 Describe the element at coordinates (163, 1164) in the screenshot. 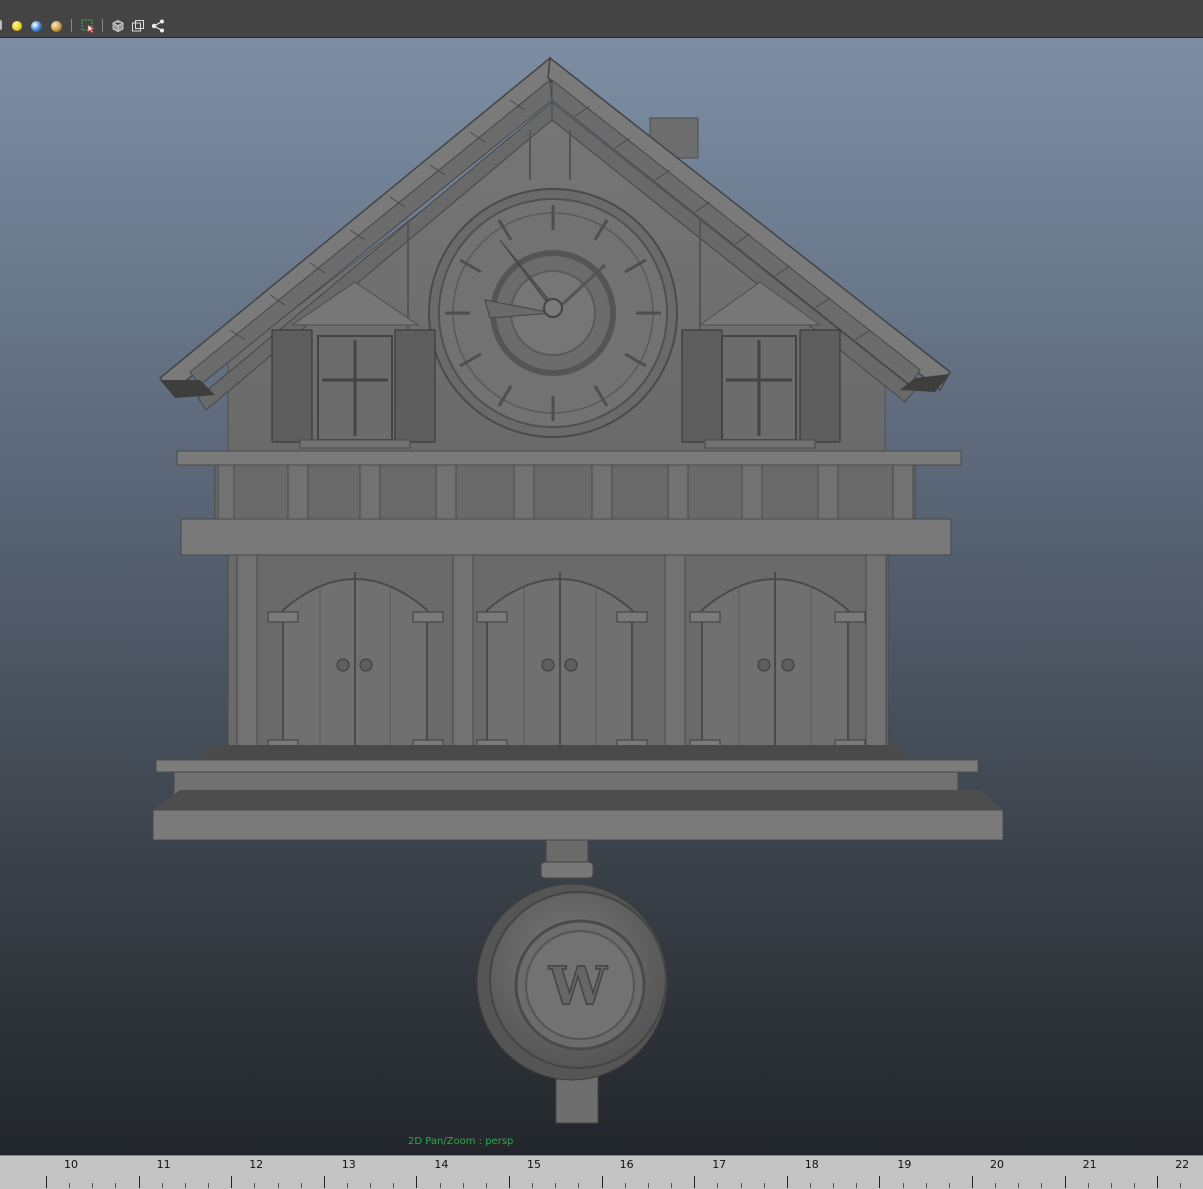

I see `timeline-tick-label: 11` at that location.